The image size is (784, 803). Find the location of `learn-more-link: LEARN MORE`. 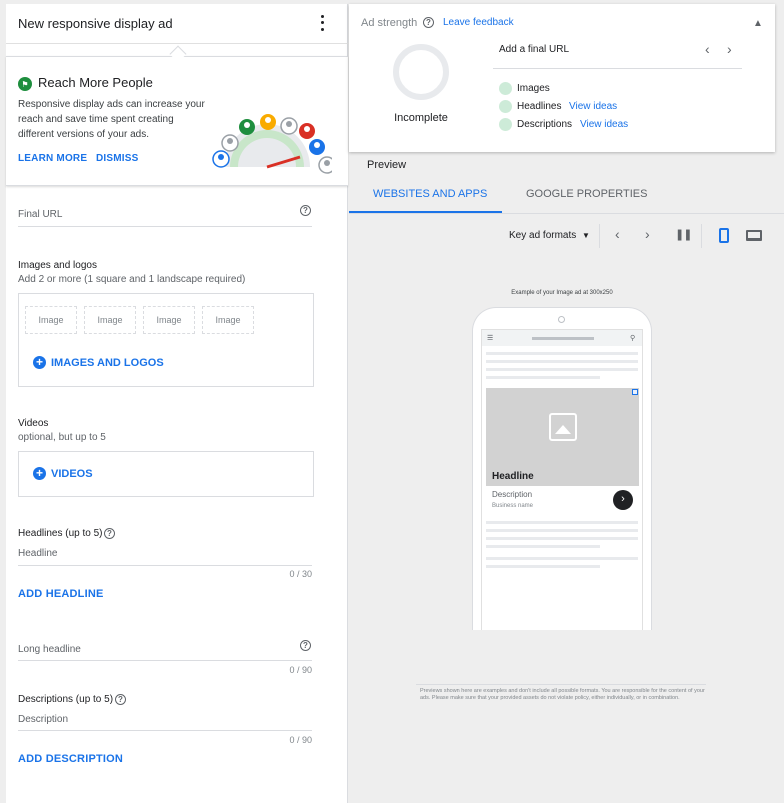

learn-more-link: LEARN MORE is located at coordinates (52, 158).